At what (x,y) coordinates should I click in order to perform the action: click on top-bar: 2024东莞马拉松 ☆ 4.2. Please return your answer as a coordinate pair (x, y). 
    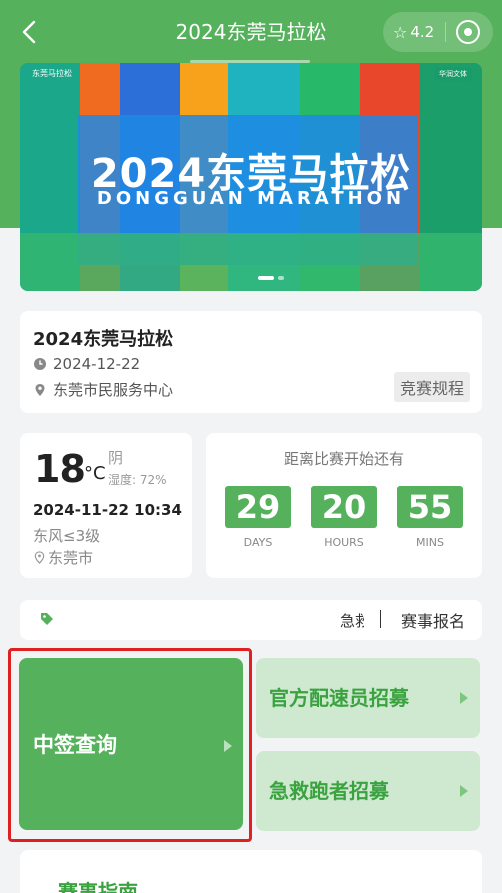
    Looking at the image, I should click on (251, 32).